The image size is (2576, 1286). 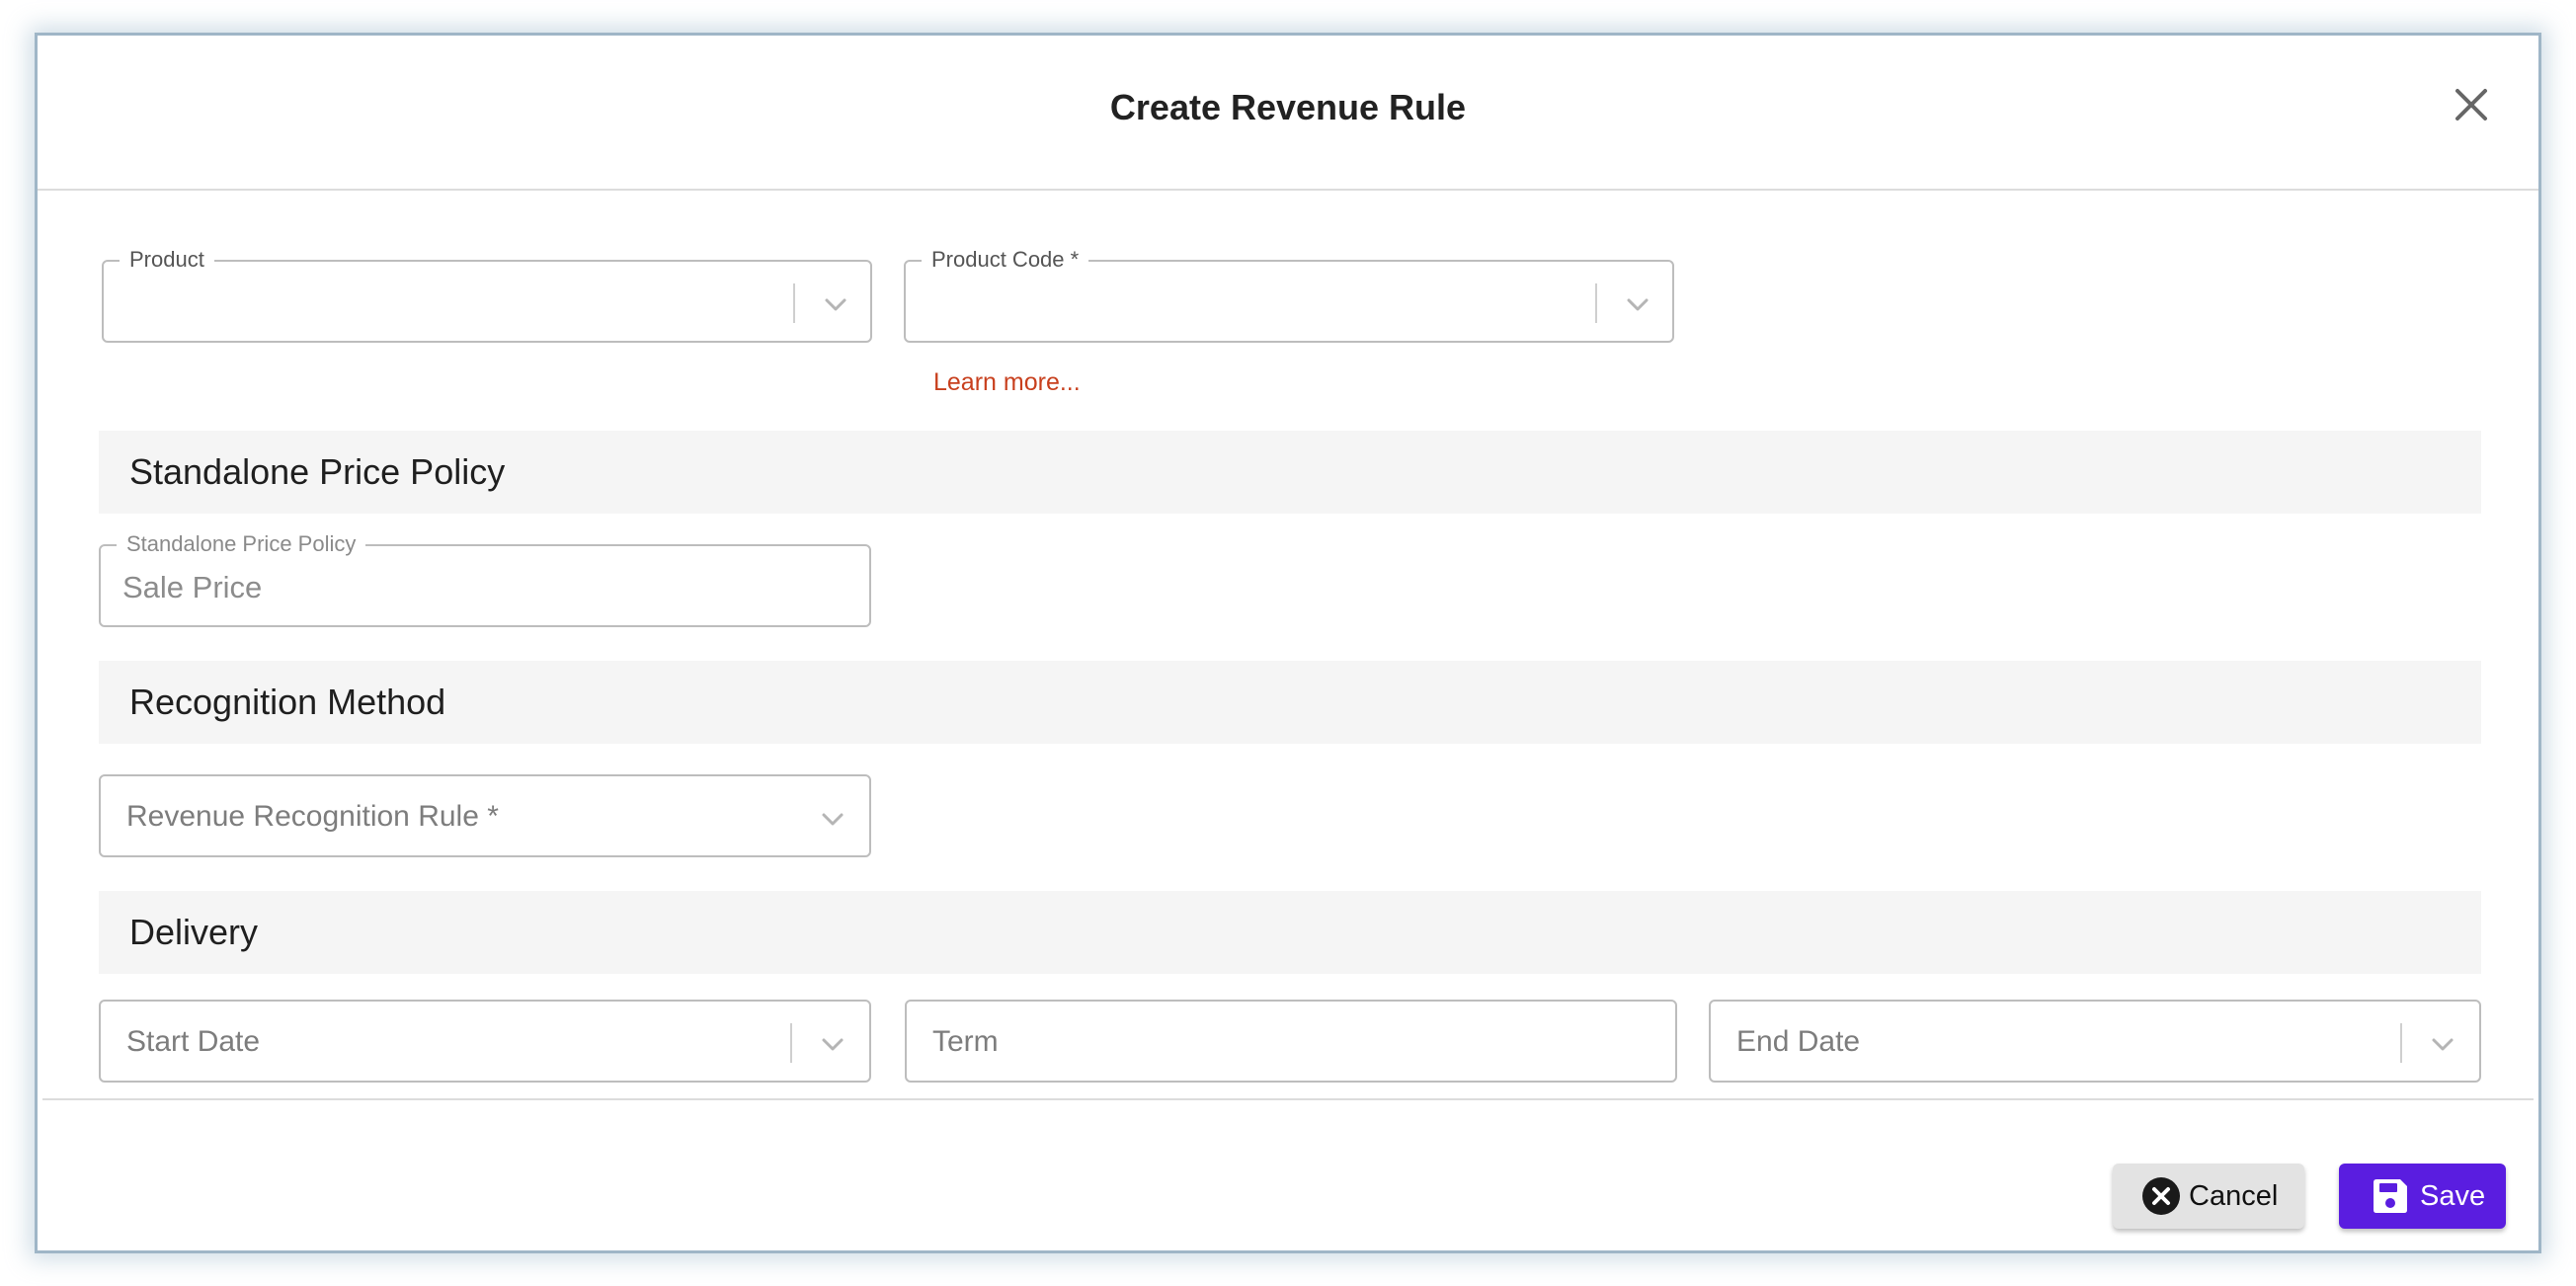 What do you see at coordinates (1798, 1041) in the screenshot?
I see `end-date-placeholder: End Date` at bounding box center [1798, 1041].